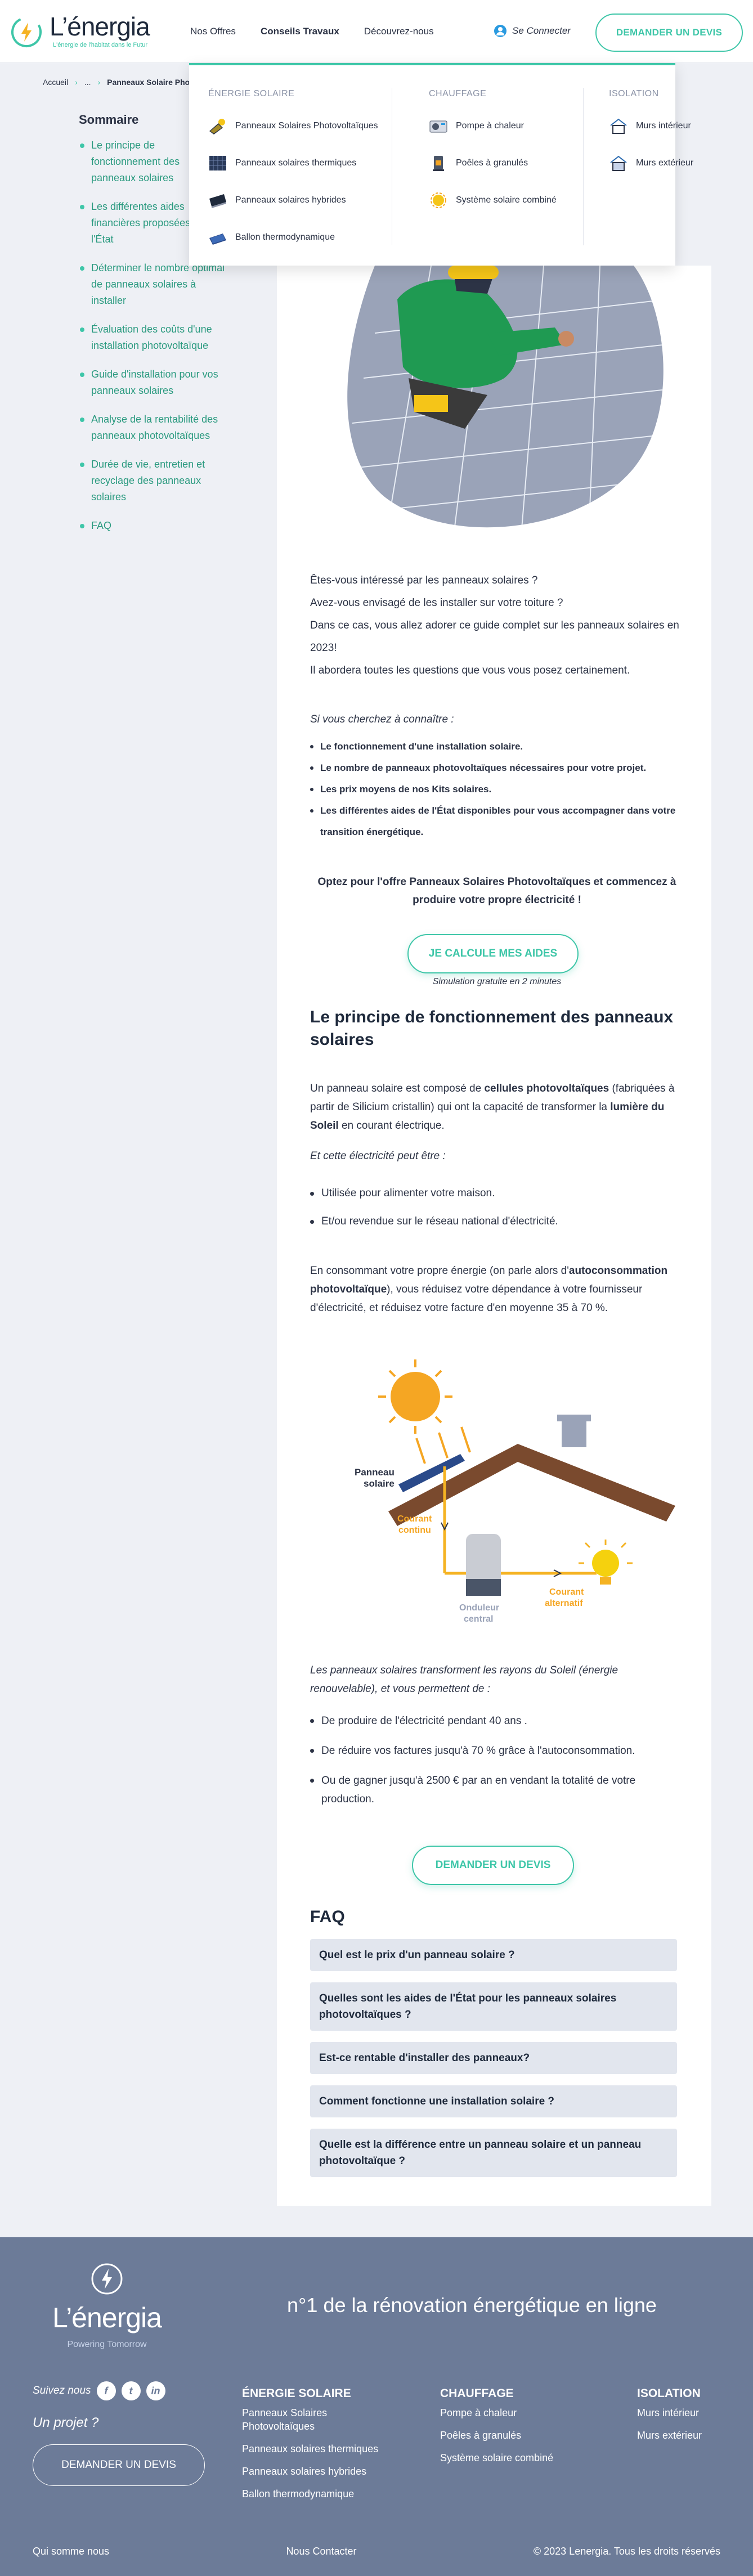 Image resolution: width=753 pixels, height=2576 pixels. I want to click on logo-tagline: L'énergie de l'habitat dans le Futur, so click(100, 45).